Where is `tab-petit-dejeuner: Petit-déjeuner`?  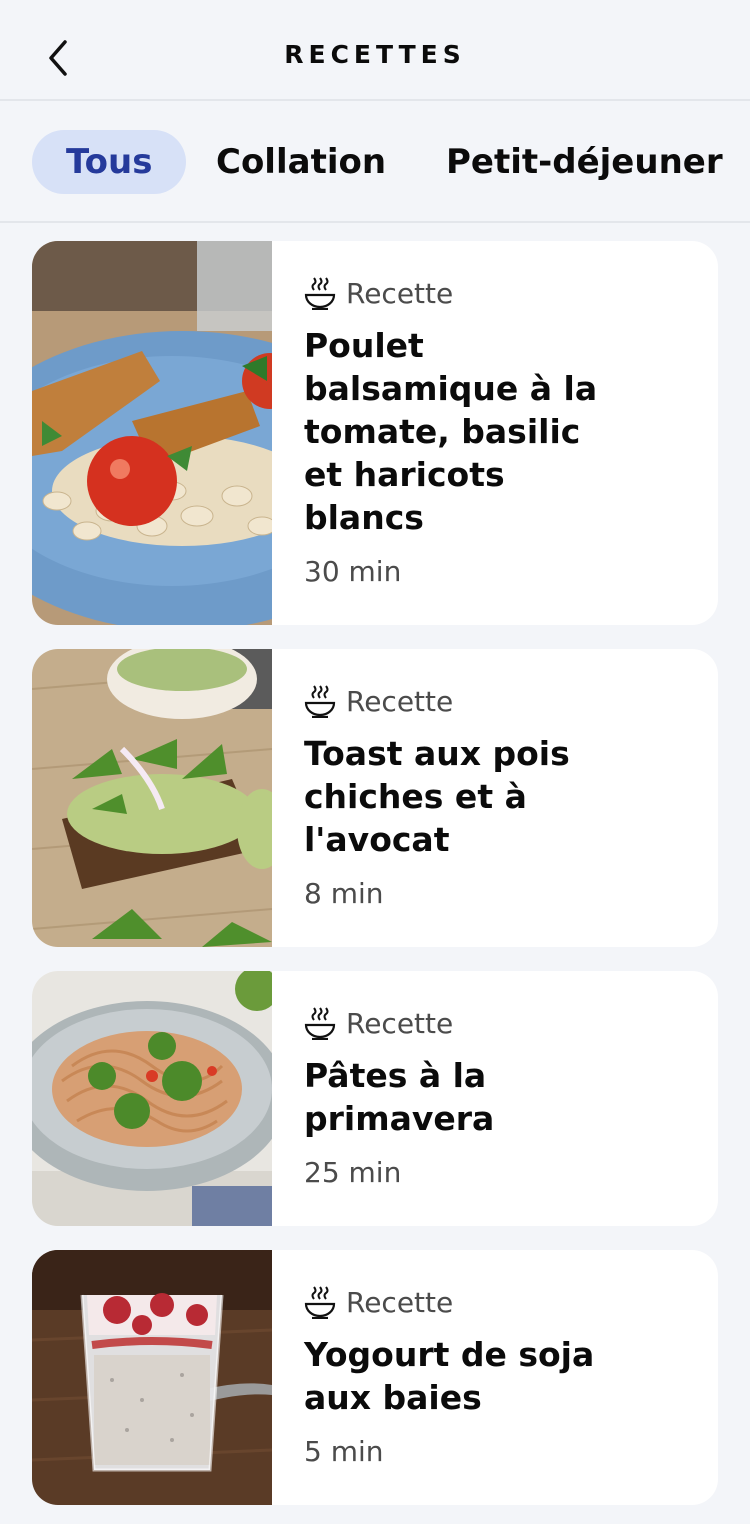
tab-petit-dejeuner: Petit-déjeuner is located at coordinates (581, 162).